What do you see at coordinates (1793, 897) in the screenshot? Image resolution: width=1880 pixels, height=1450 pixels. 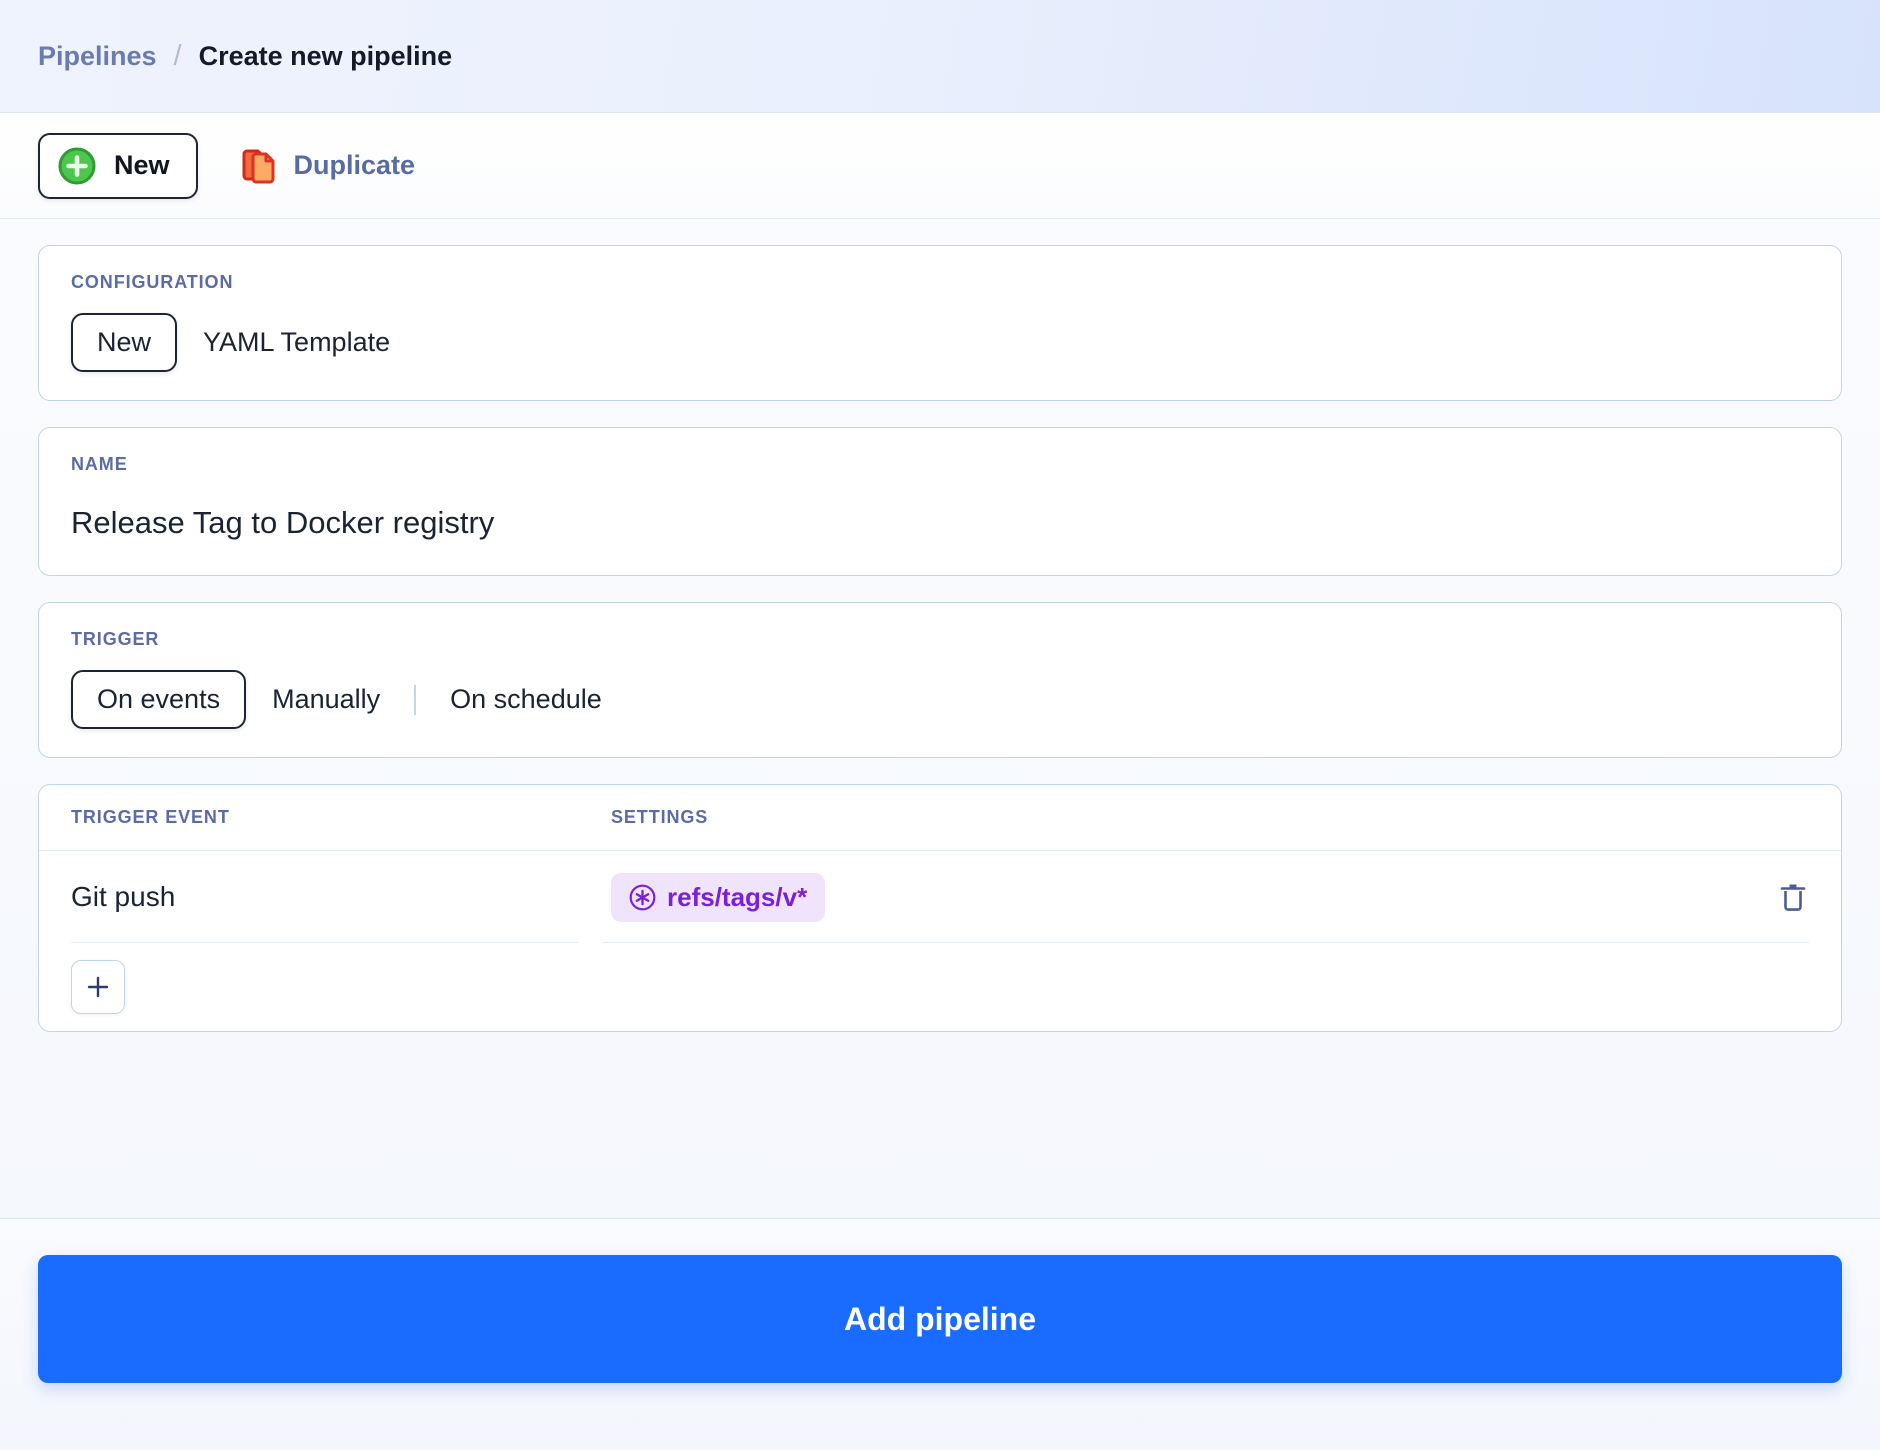 I see `trash-icon` at bounding box center [1793, 897].